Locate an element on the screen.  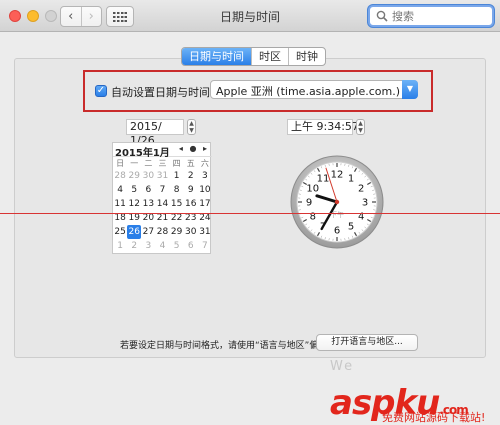
checkmark-icon: ✓ is located at coordinates (101, 90).